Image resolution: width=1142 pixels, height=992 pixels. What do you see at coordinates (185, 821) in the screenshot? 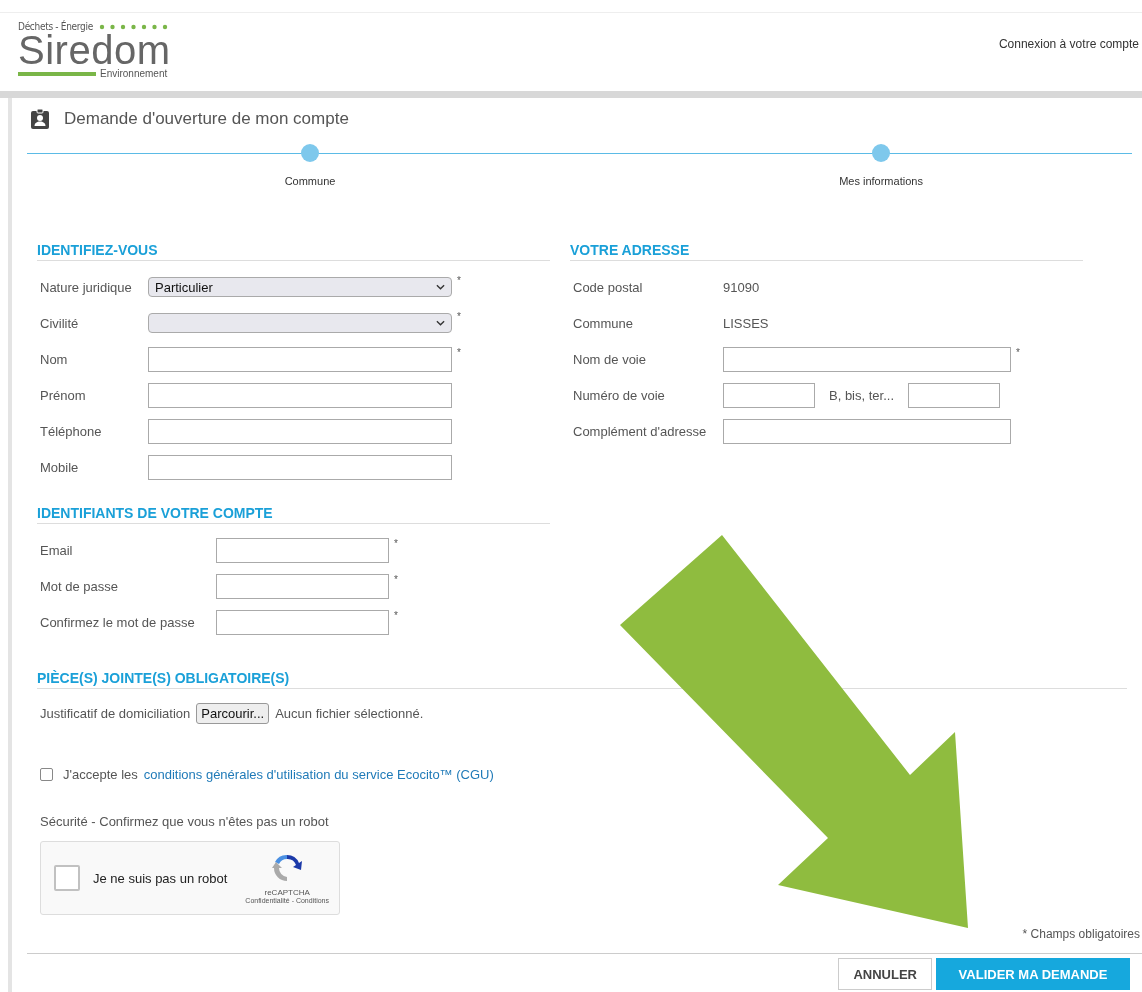
I see `security-text: Sécurité - Confirmez que vous n'êtes pas un robot` at bounding box center [185, 821].